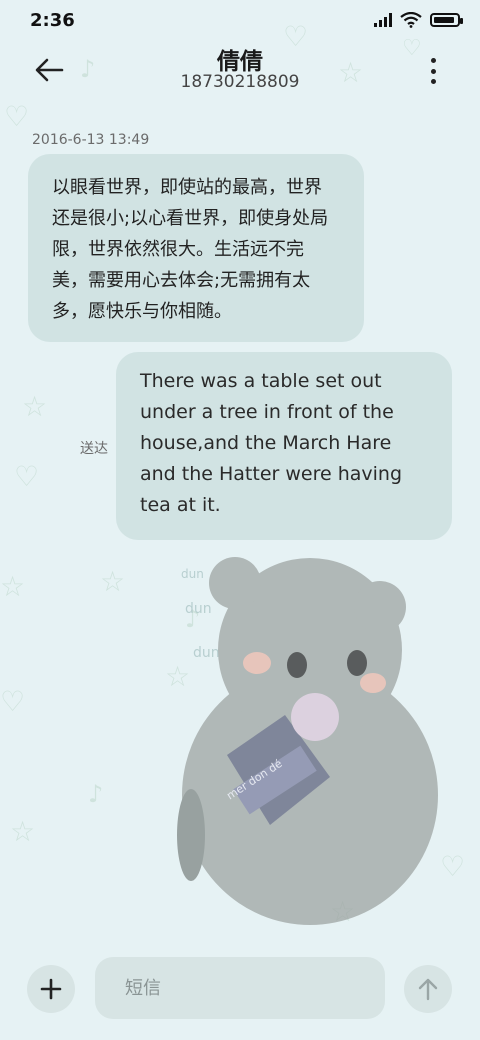 The width and height of the screenshot is (480, 1040). Describe the element at coordinates (240, 82) in the screenshot. I see `contact-number: 18730218809` at that location.